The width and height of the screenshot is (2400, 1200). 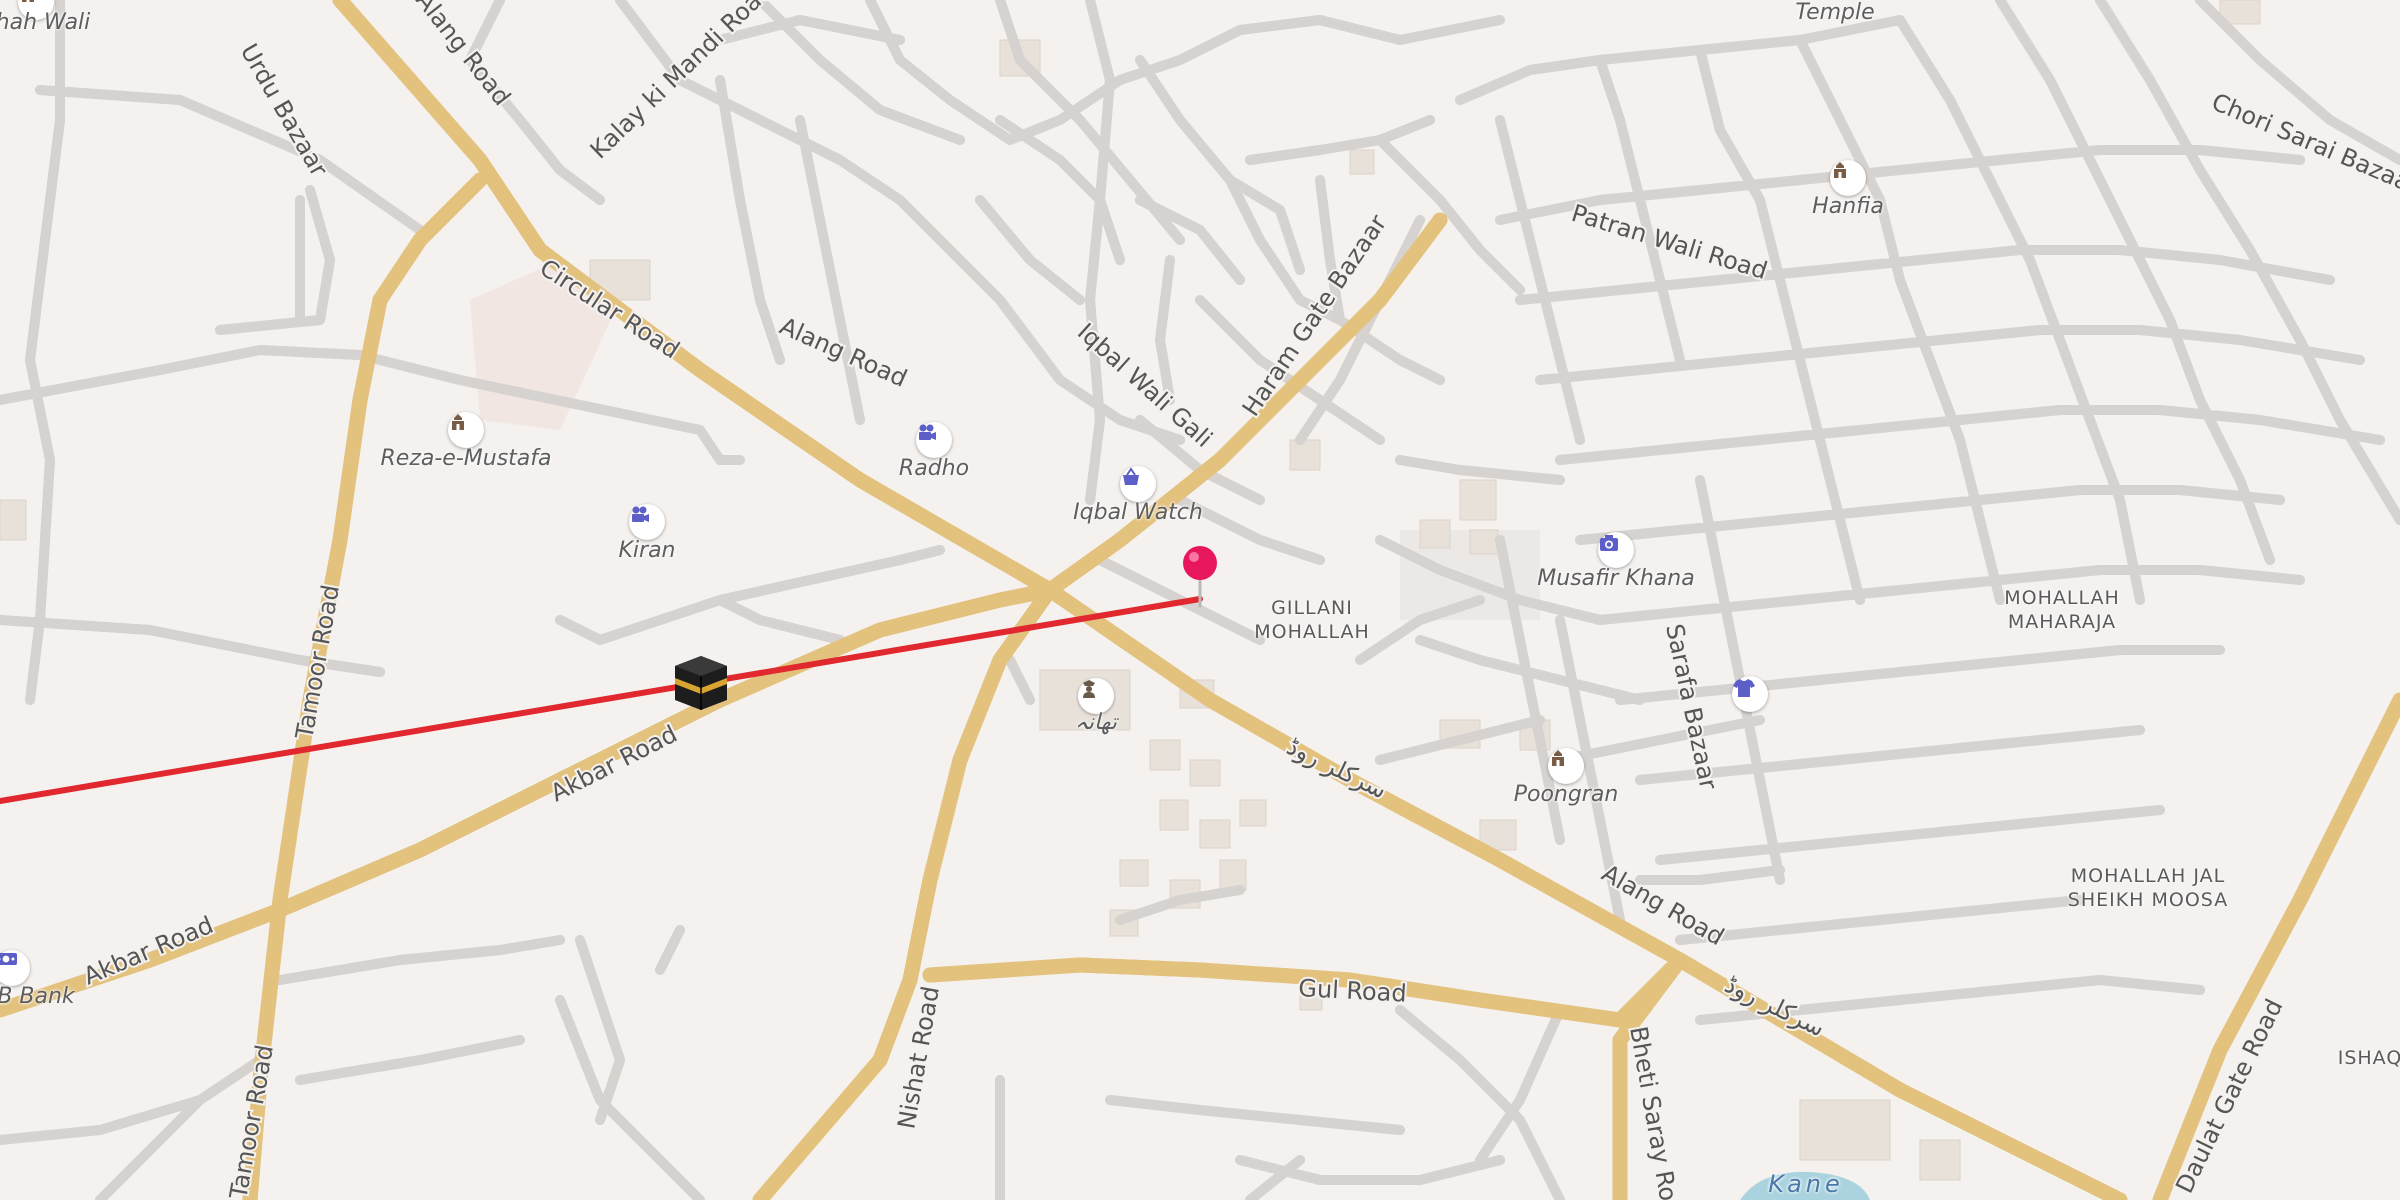 What do you see at coordinates (148, 951) in the screenshot?
I see `road-label-akbar-2: Akbar Road` at bounding box center [148, 951].